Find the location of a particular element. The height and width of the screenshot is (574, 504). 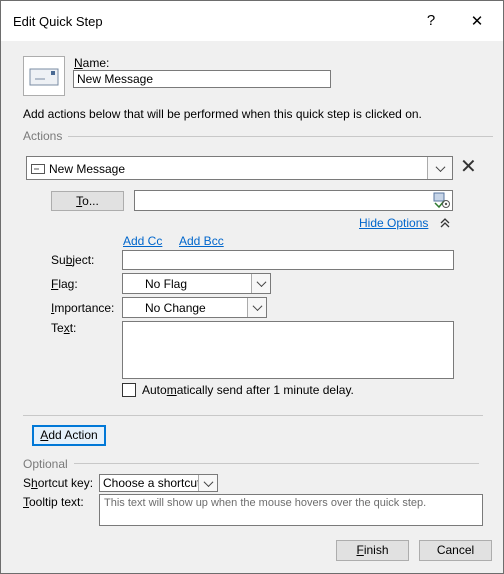

importance-value: No Change is located at coordinates (175, 308).